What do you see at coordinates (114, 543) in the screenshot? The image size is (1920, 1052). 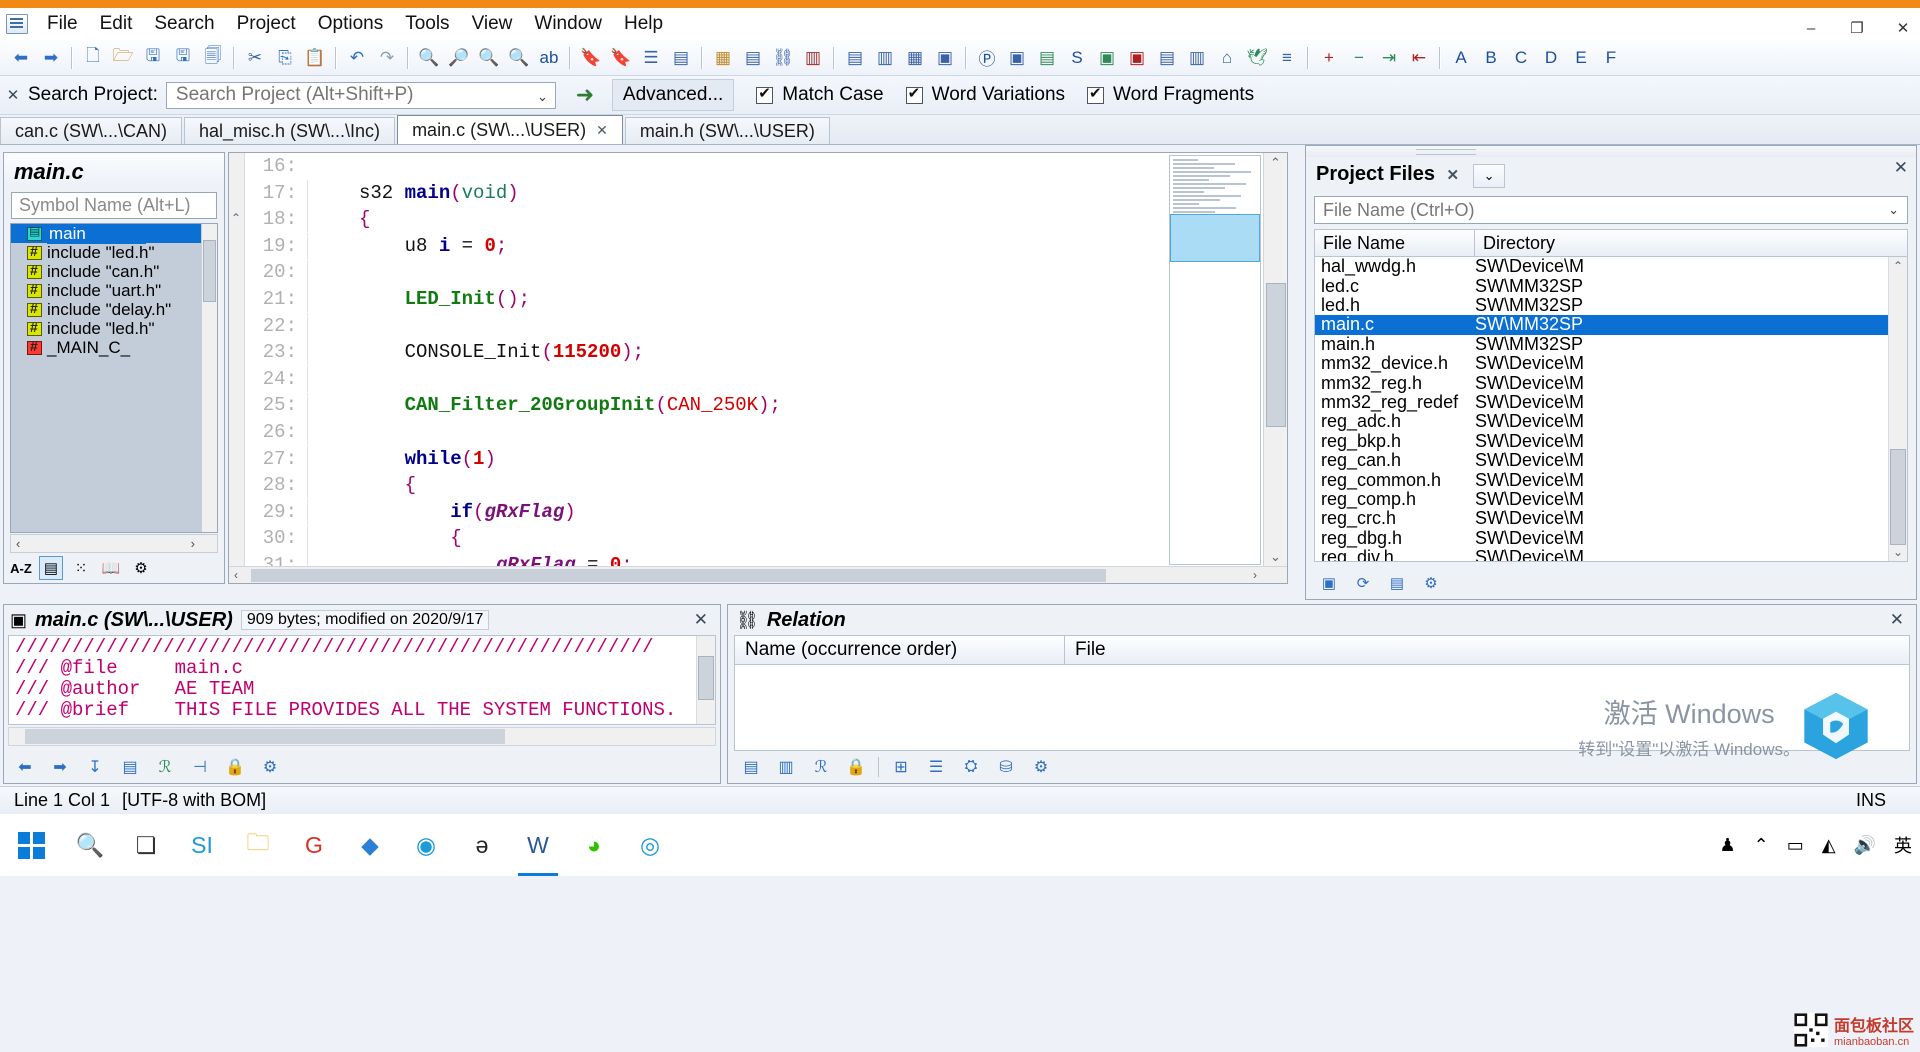 I see `symbol-tree-hscrollbar: ‹ ›` at bounding box center [114, 543].